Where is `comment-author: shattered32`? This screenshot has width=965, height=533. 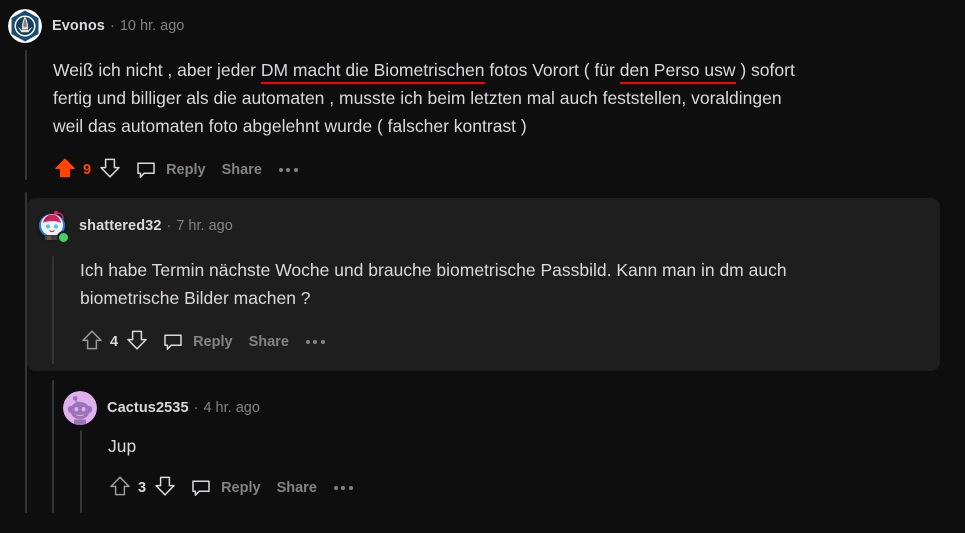
comment-author: shattered32 is located at coordinates (120, 226).